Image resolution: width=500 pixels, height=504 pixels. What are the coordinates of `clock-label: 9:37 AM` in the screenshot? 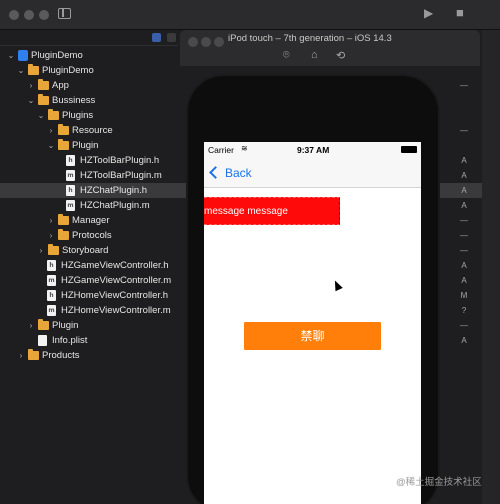 It's located at (313, 150).